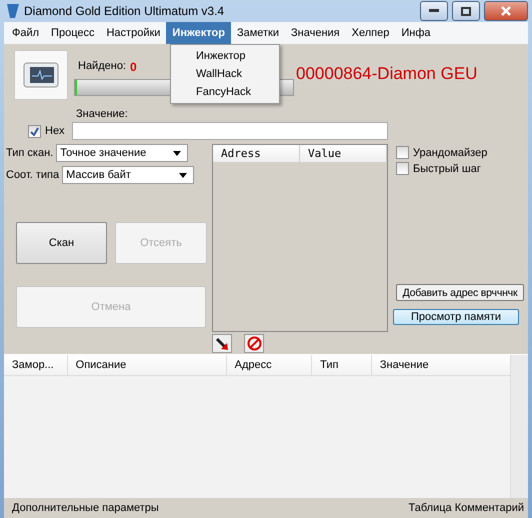 Image resolution: width=532 pixels, height=518 pixels. I want to click on column-header: Adress, so click(256, 153).